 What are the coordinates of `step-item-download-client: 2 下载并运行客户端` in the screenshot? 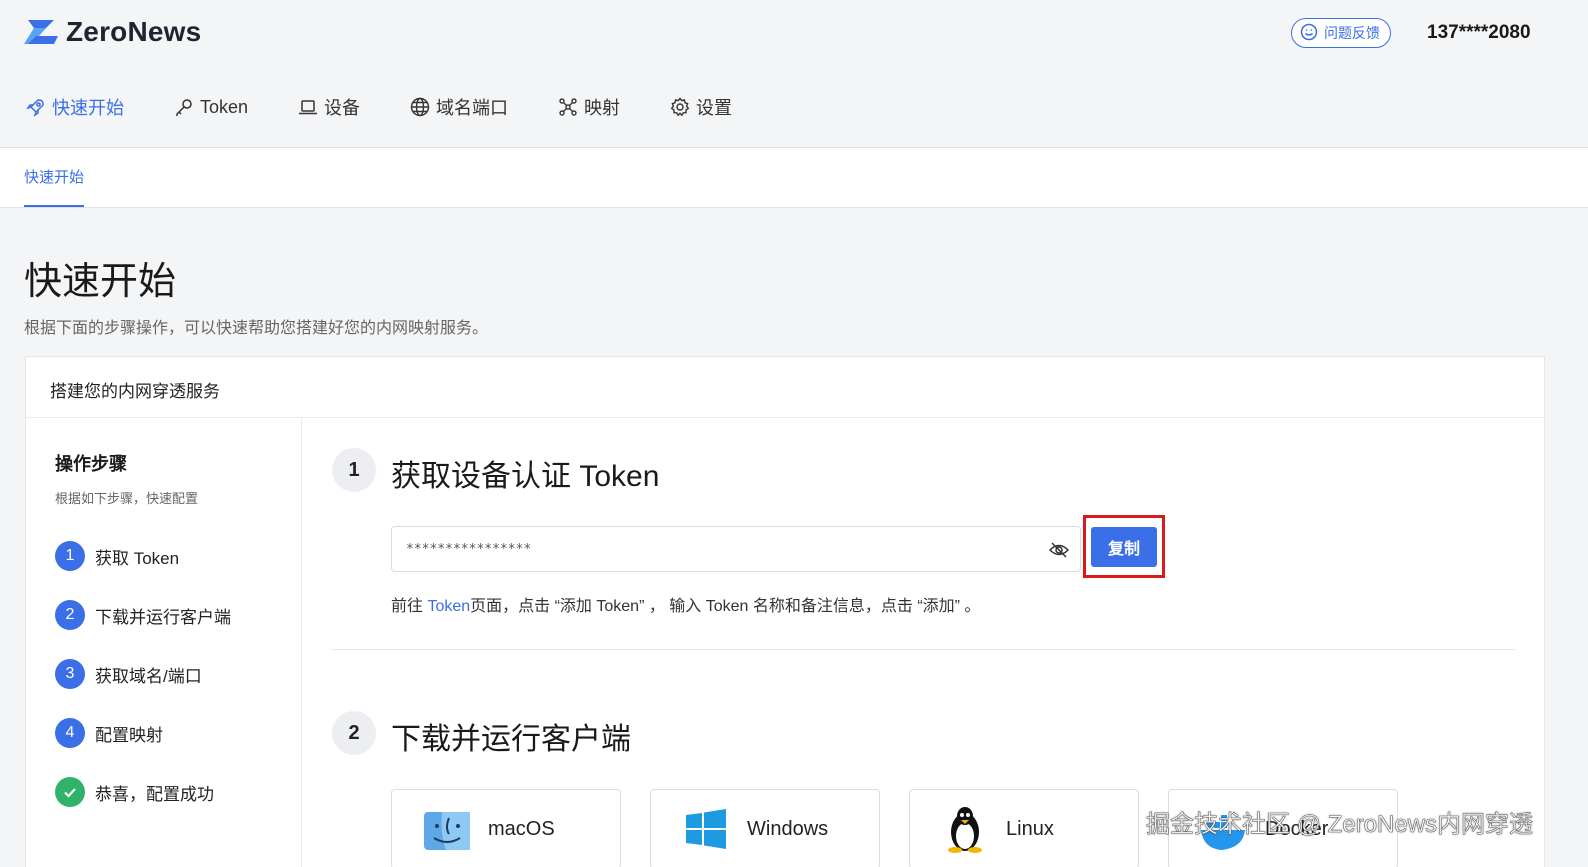 It's located at (178, 615).